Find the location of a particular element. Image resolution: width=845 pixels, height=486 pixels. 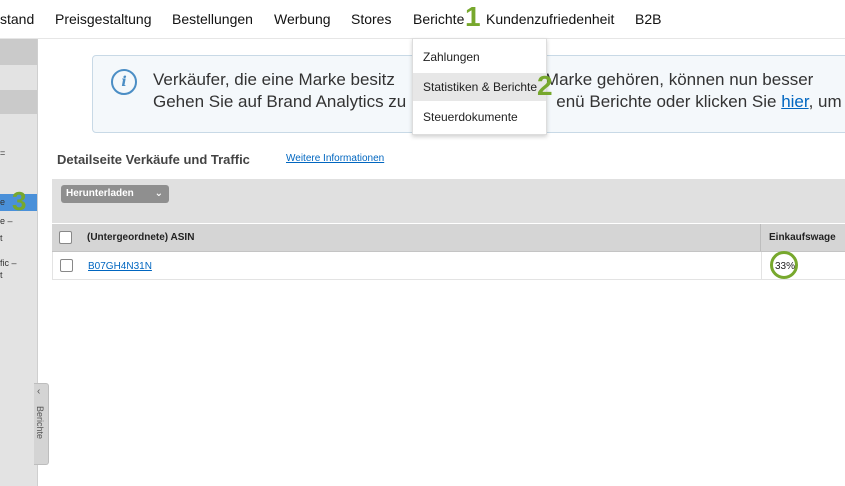

step-marker-2: 2 is located at coordinates (545, 85).